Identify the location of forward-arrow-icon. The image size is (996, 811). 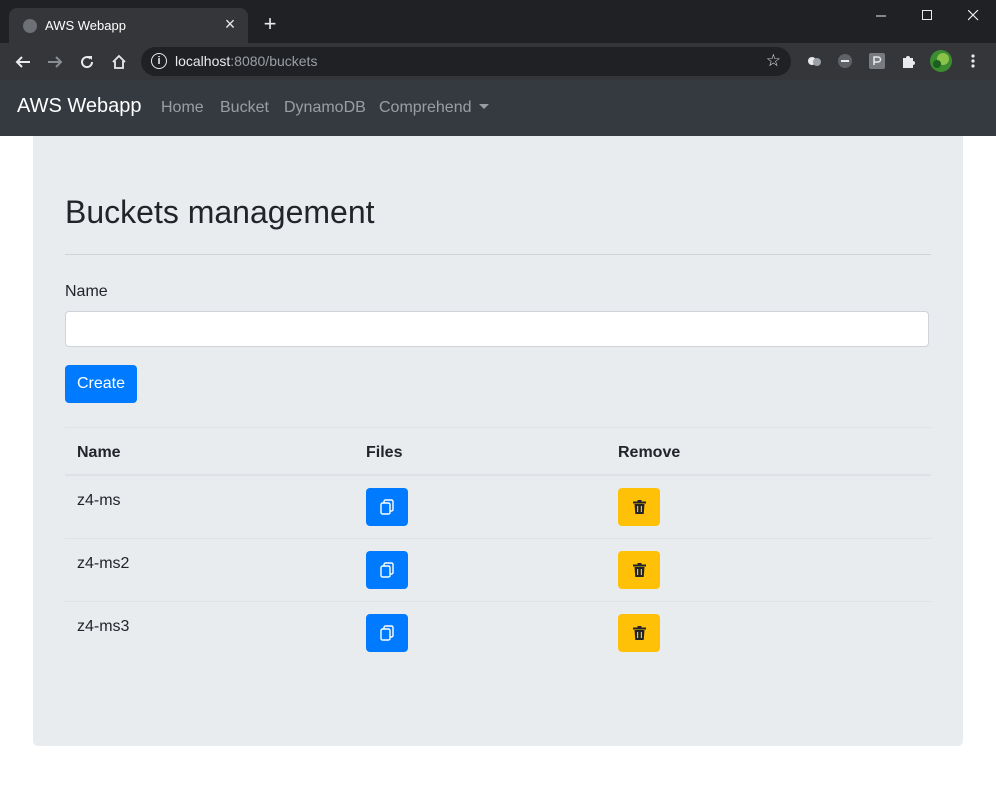
(55, 62).